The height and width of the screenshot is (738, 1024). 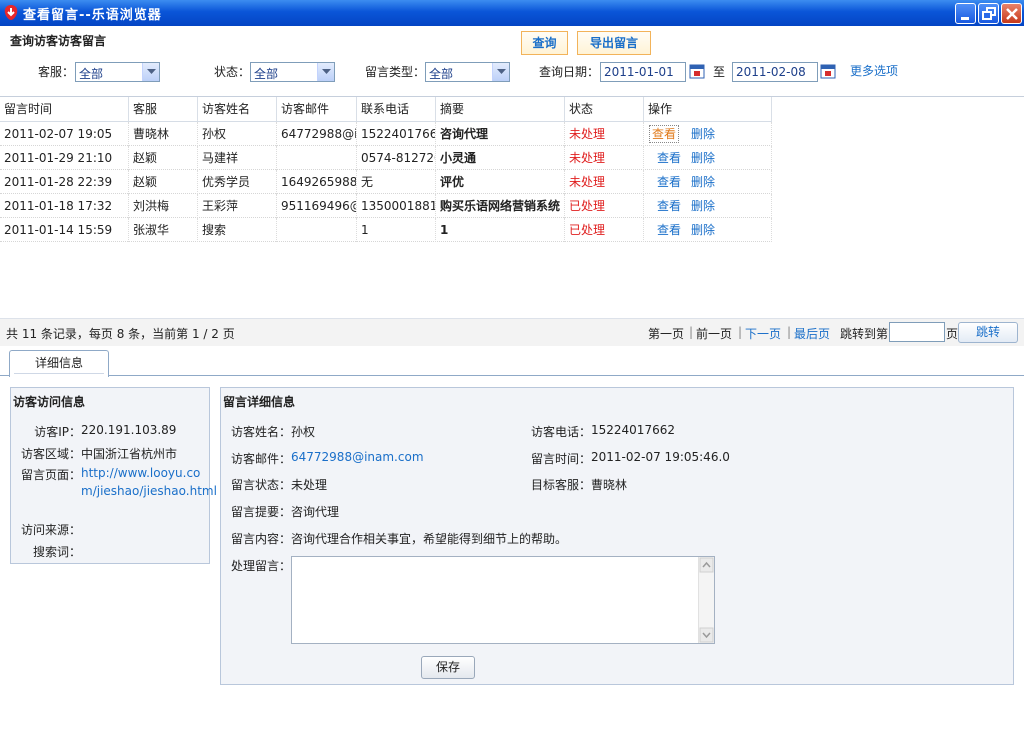 I want to click on jump-page-input, so click(x=917, y=332).